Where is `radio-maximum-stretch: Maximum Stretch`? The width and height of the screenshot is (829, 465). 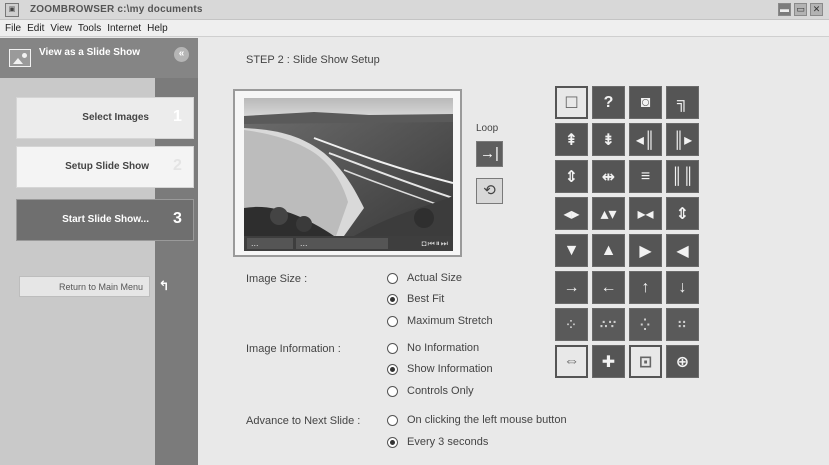
radio-maximum-stretch: Maximum Stretch is located at coordinates (440, 321).